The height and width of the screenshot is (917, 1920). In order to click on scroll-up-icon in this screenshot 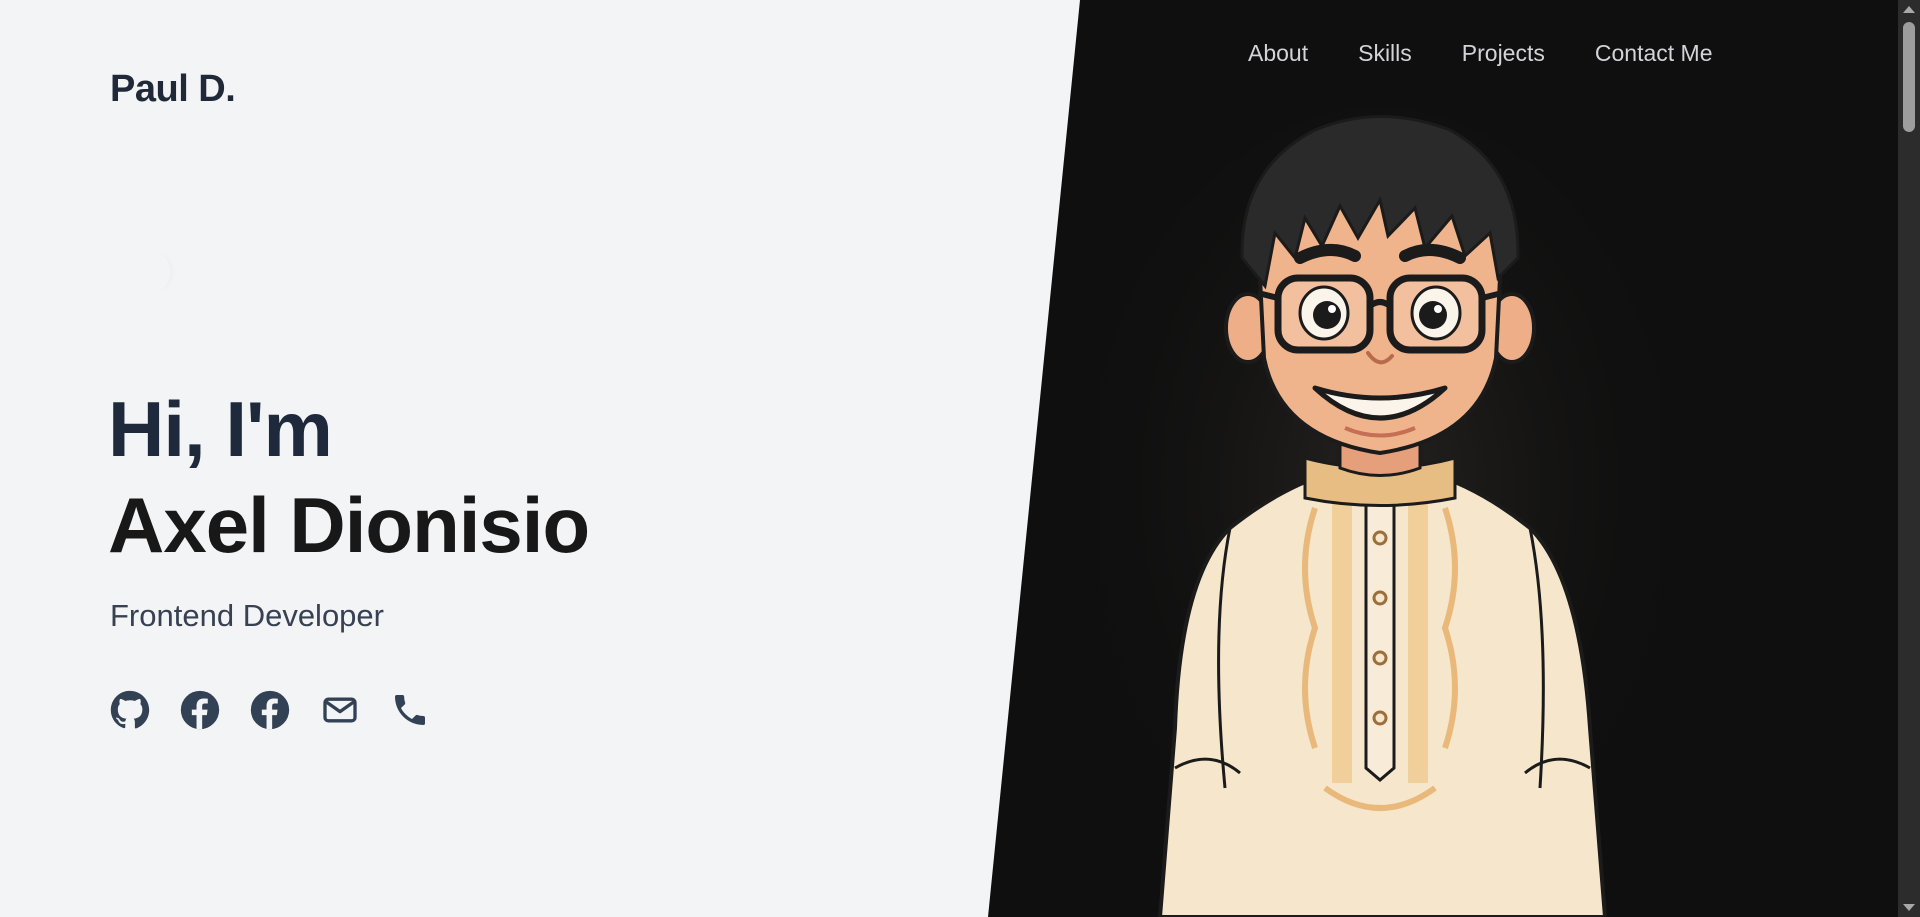, I will do `click(1909, 9)`.